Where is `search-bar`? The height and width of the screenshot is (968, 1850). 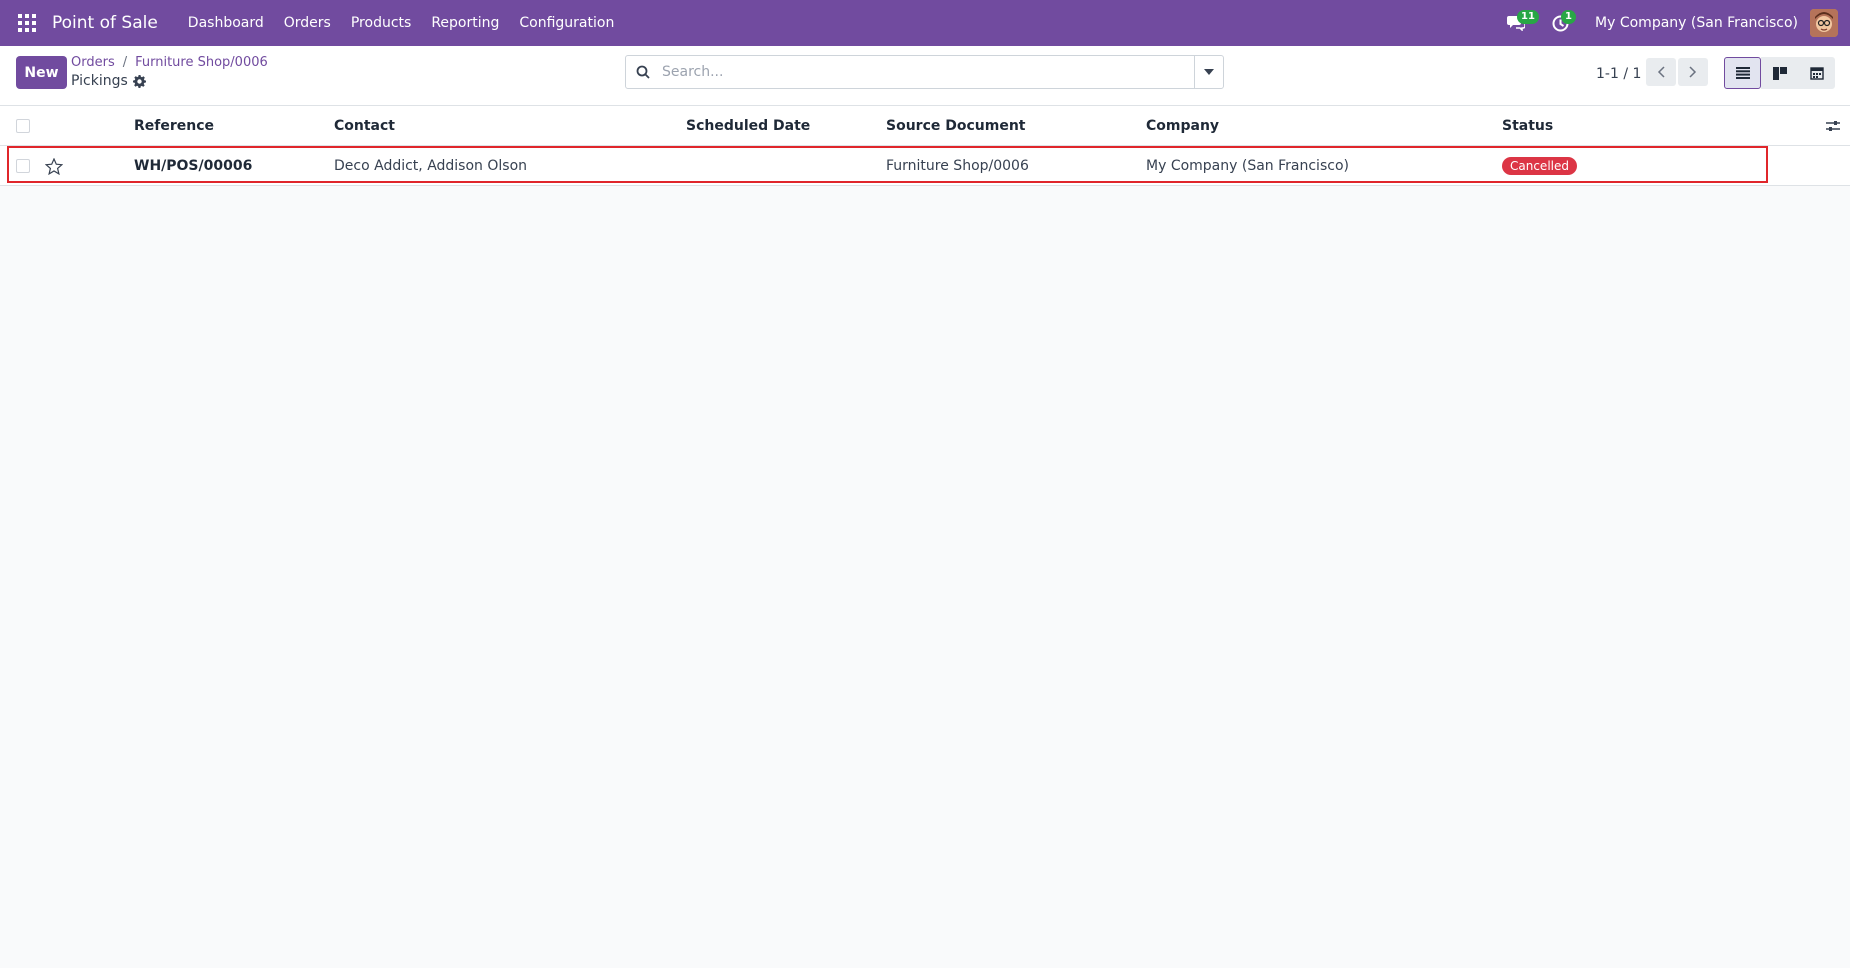
search-bar is located at coordinates (924, 72).